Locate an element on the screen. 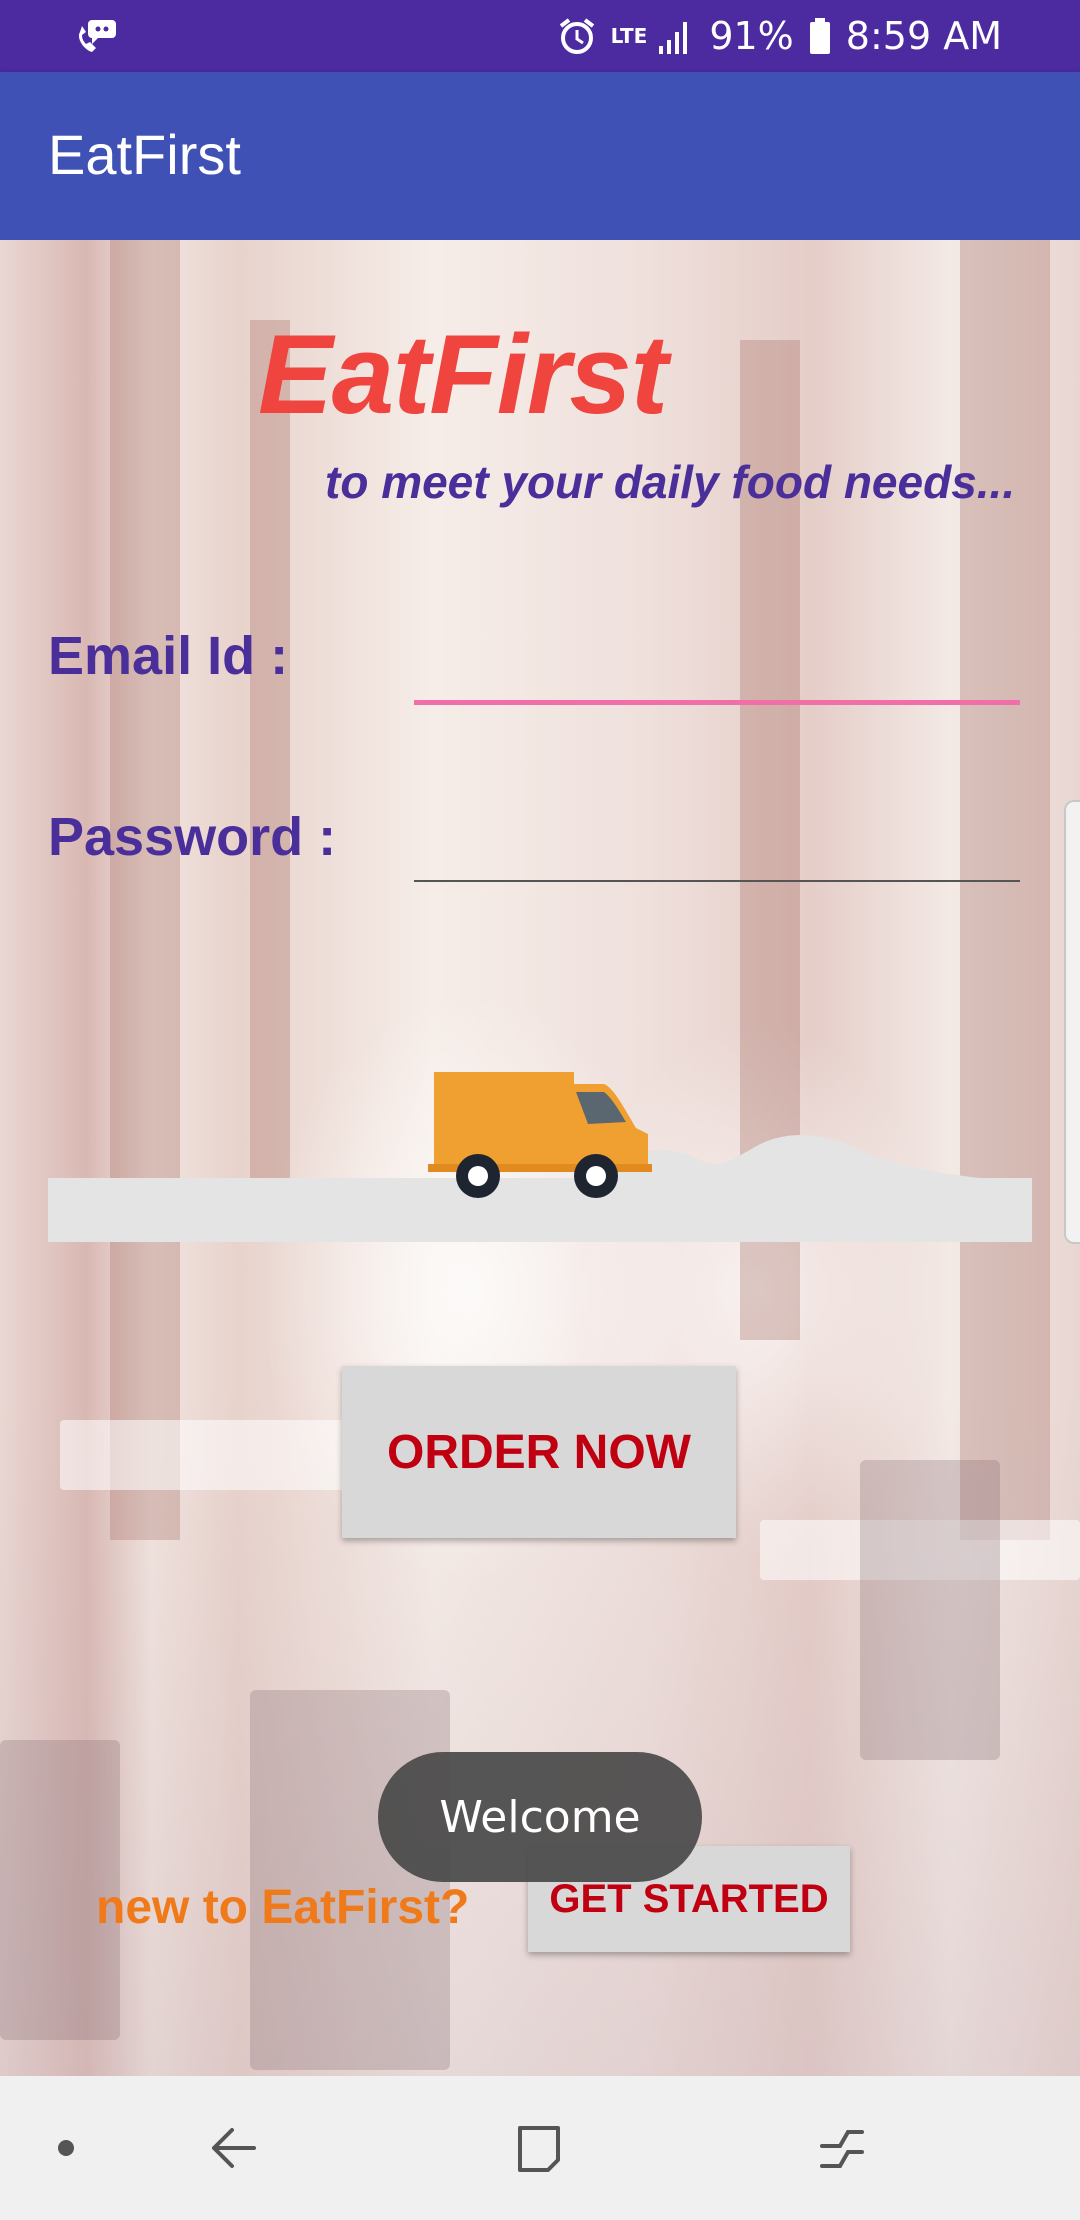 This screenshot has height=2220, width=1080. password-underline is located at coordinates (717, 881).